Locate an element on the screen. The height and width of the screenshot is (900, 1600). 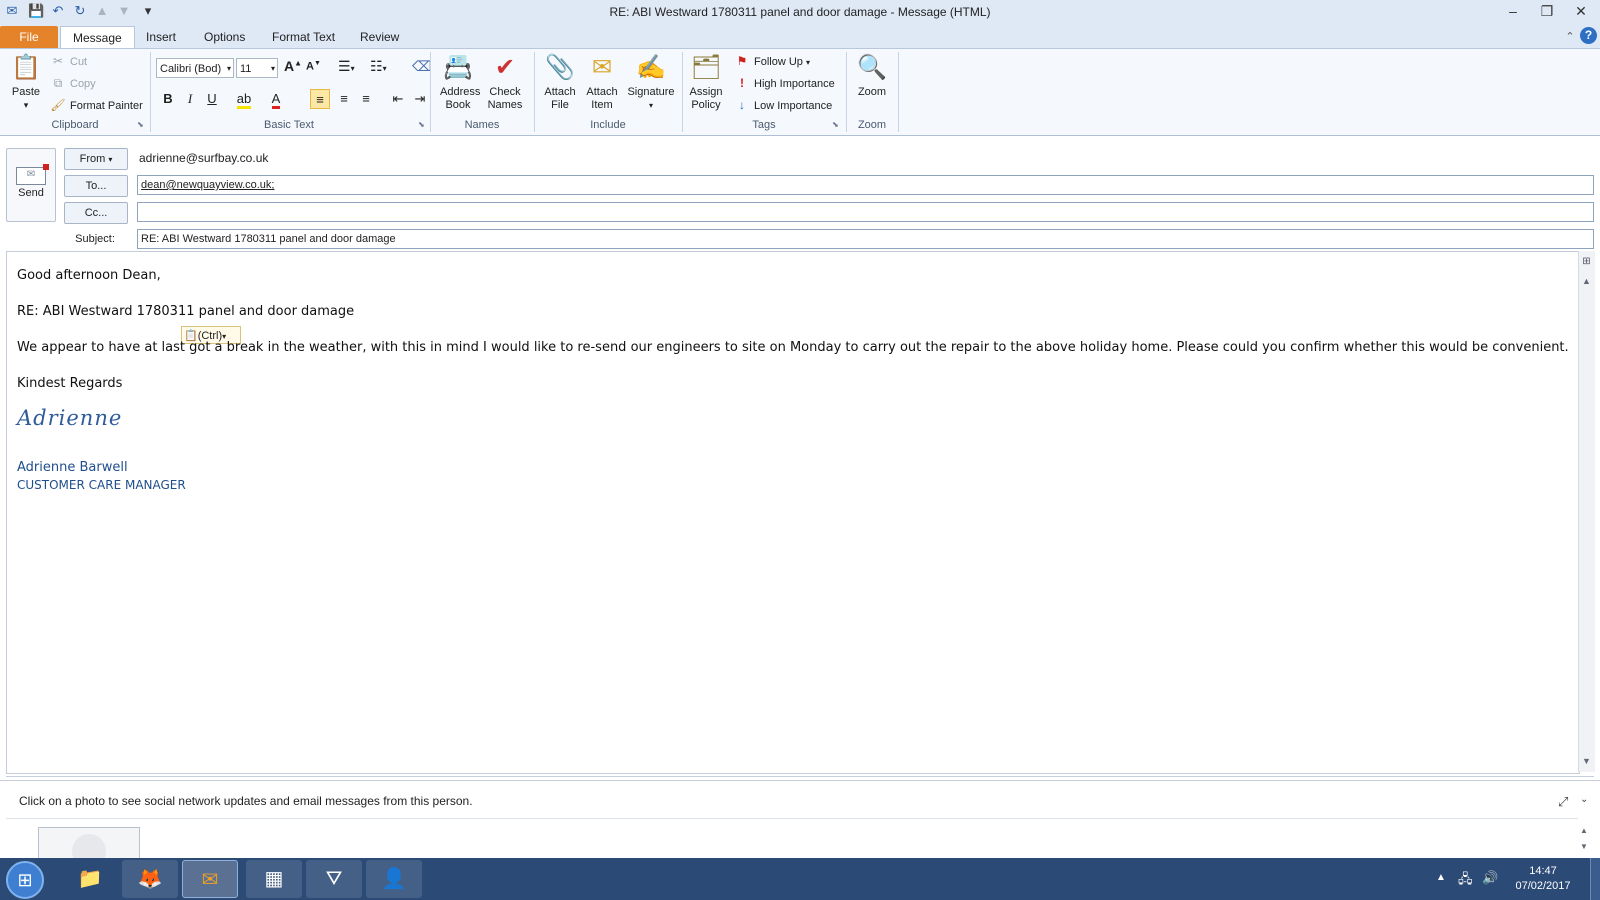
align-left-icon: ≡ is located at coordinates (320, 99).